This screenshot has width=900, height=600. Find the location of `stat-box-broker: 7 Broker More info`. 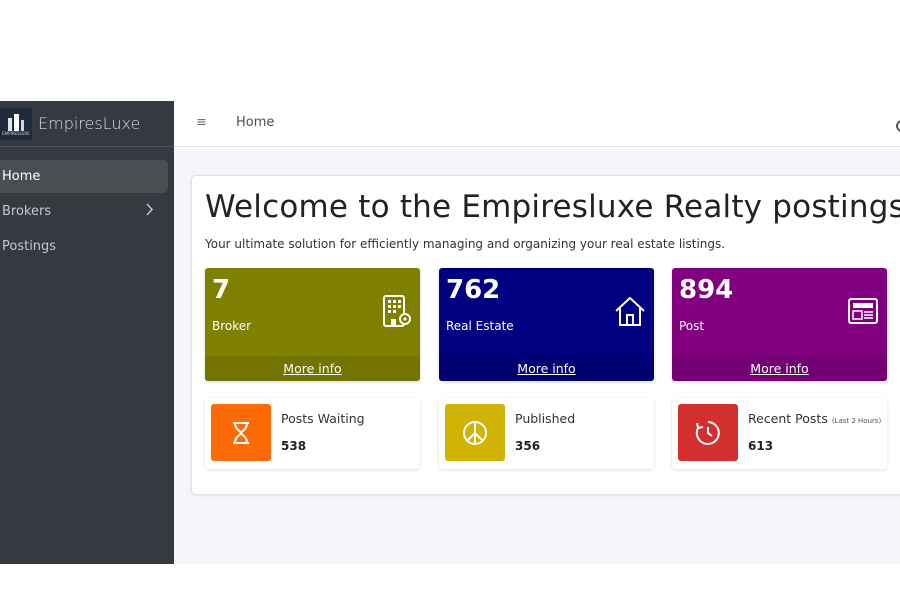

stat-box-broker: 7 Broker More info is located at coordinates (312, 324).